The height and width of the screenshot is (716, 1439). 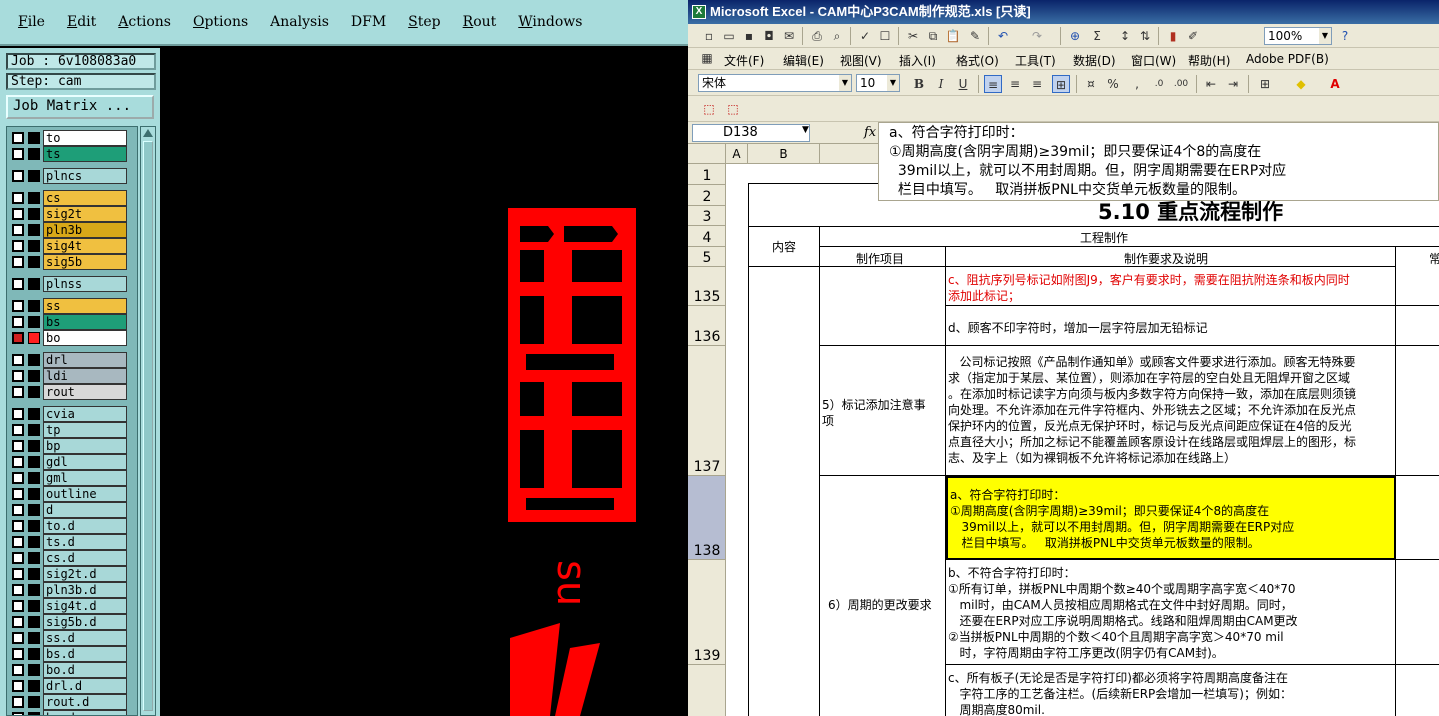 What do you see at coordinates (85, 558) in the screenshot?
I see `layer-name: cs.d` at bounding box center [85, 558].